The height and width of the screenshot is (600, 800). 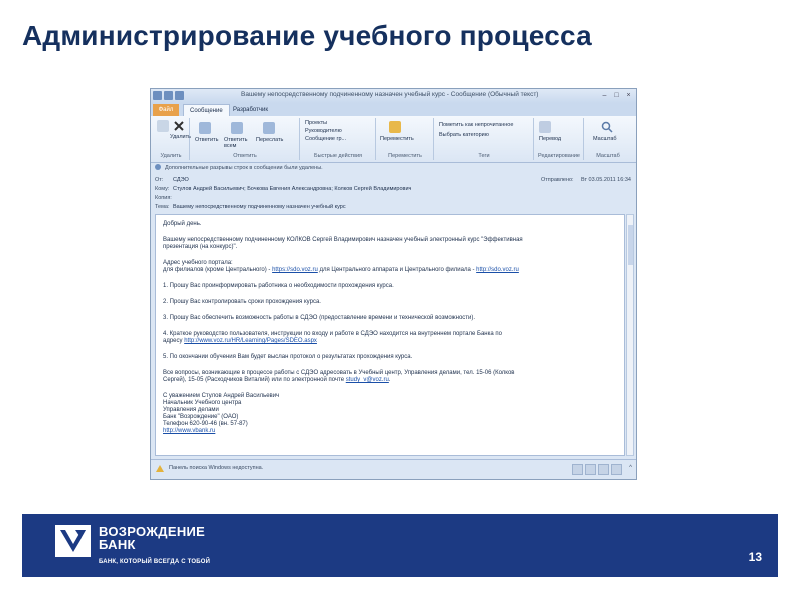 I want to click on redo-icon, so click(x=179, y=95).